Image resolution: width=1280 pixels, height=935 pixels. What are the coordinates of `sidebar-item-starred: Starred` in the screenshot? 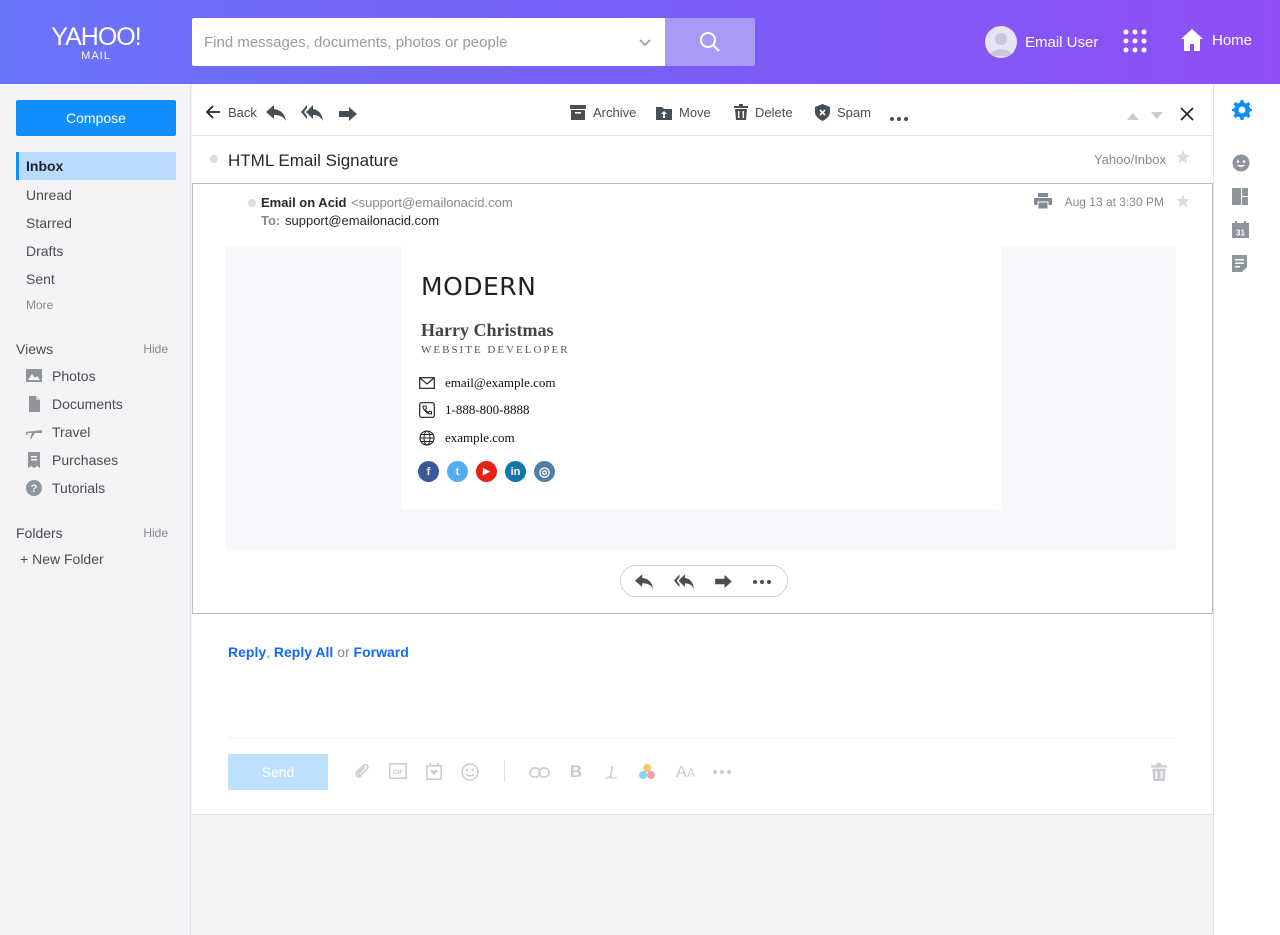 It's located at (96, 223).